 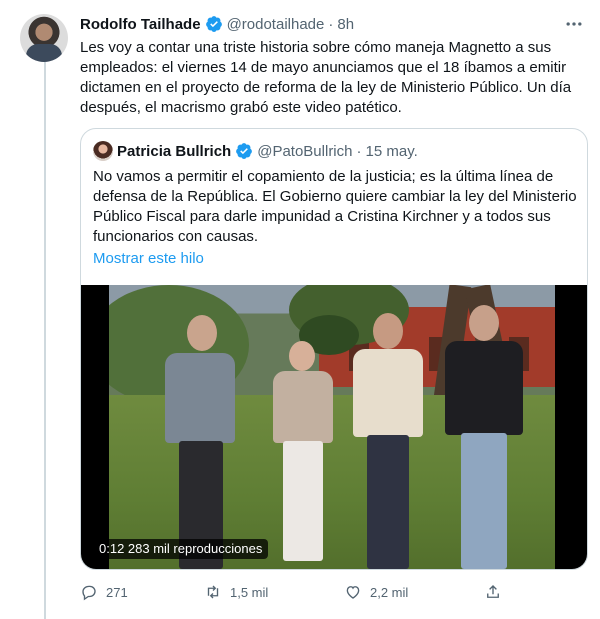 I want to click on tweet-header: Rodolfo Tailhade @rodotailhade · 8h, so click(x=217, y=24).